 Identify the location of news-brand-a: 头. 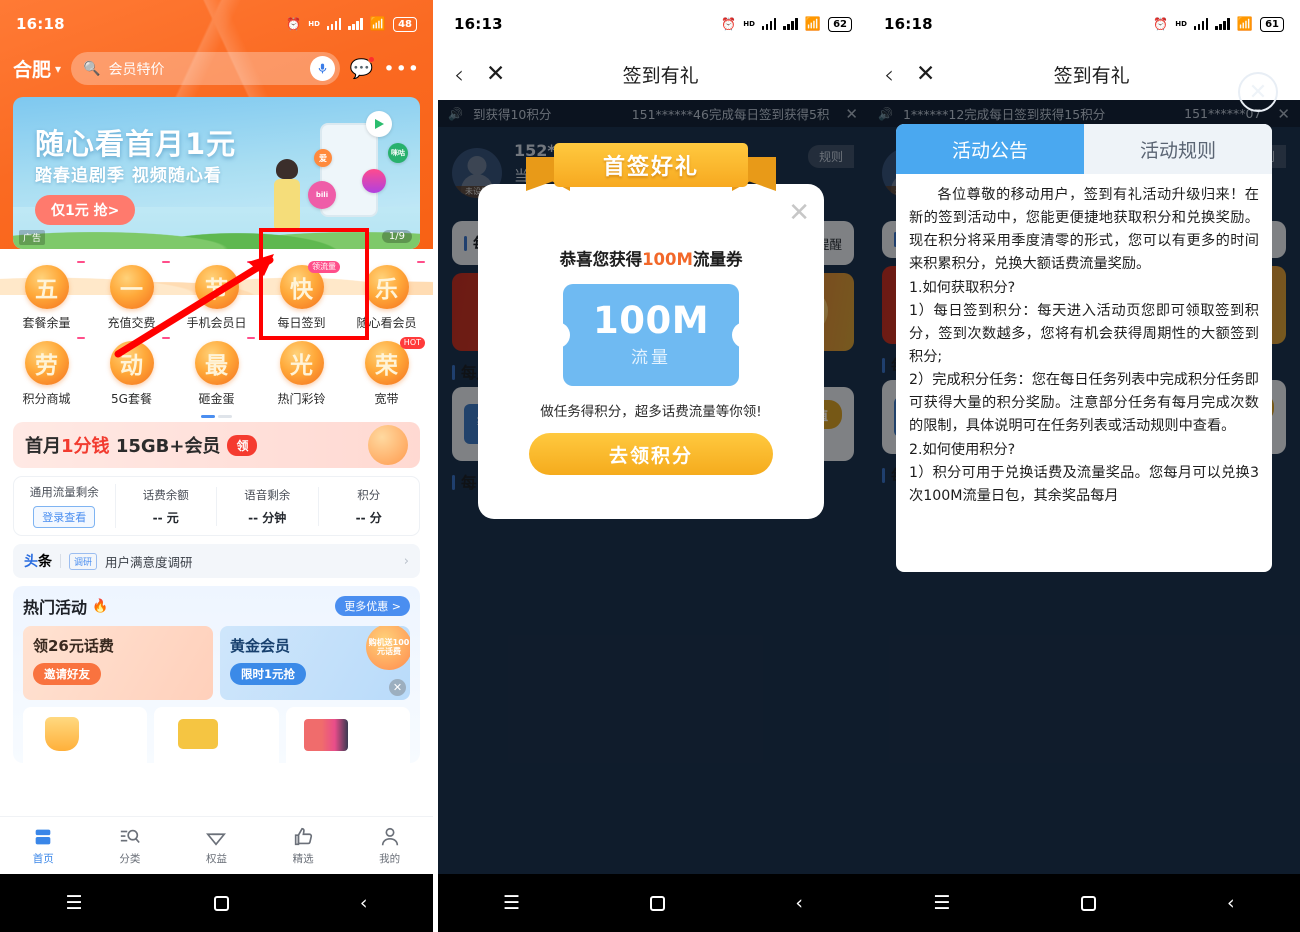
(31, 562).